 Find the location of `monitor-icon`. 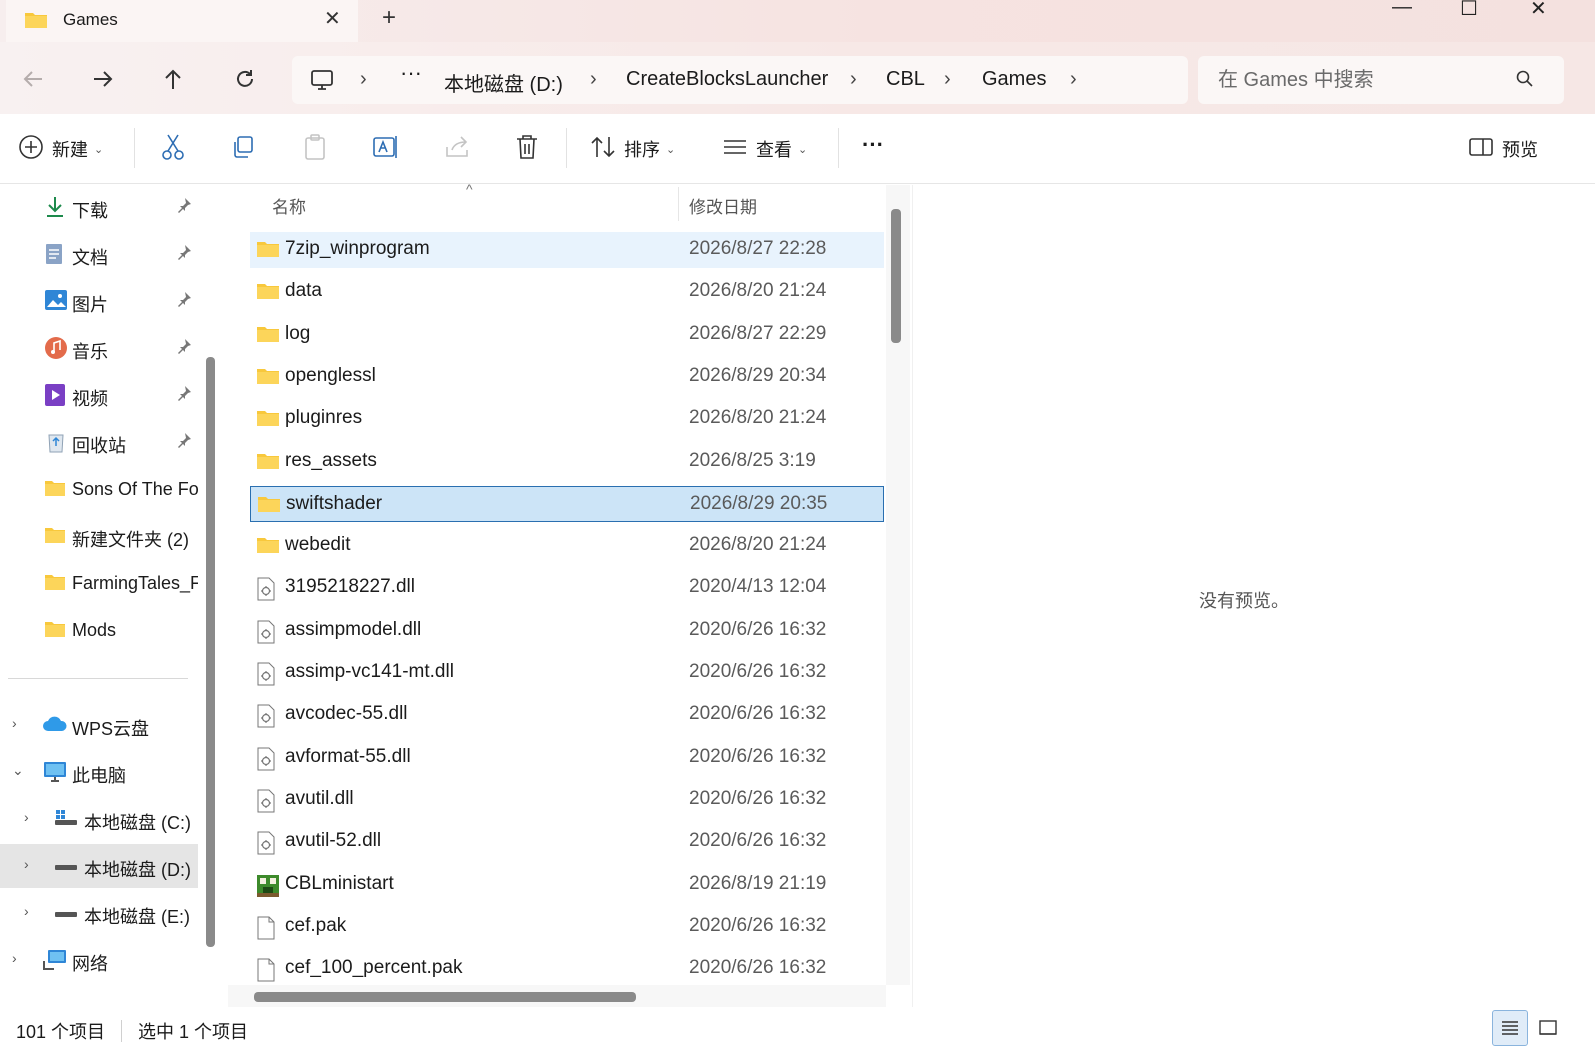

monitor-icon is located at coordinates (322, 82).